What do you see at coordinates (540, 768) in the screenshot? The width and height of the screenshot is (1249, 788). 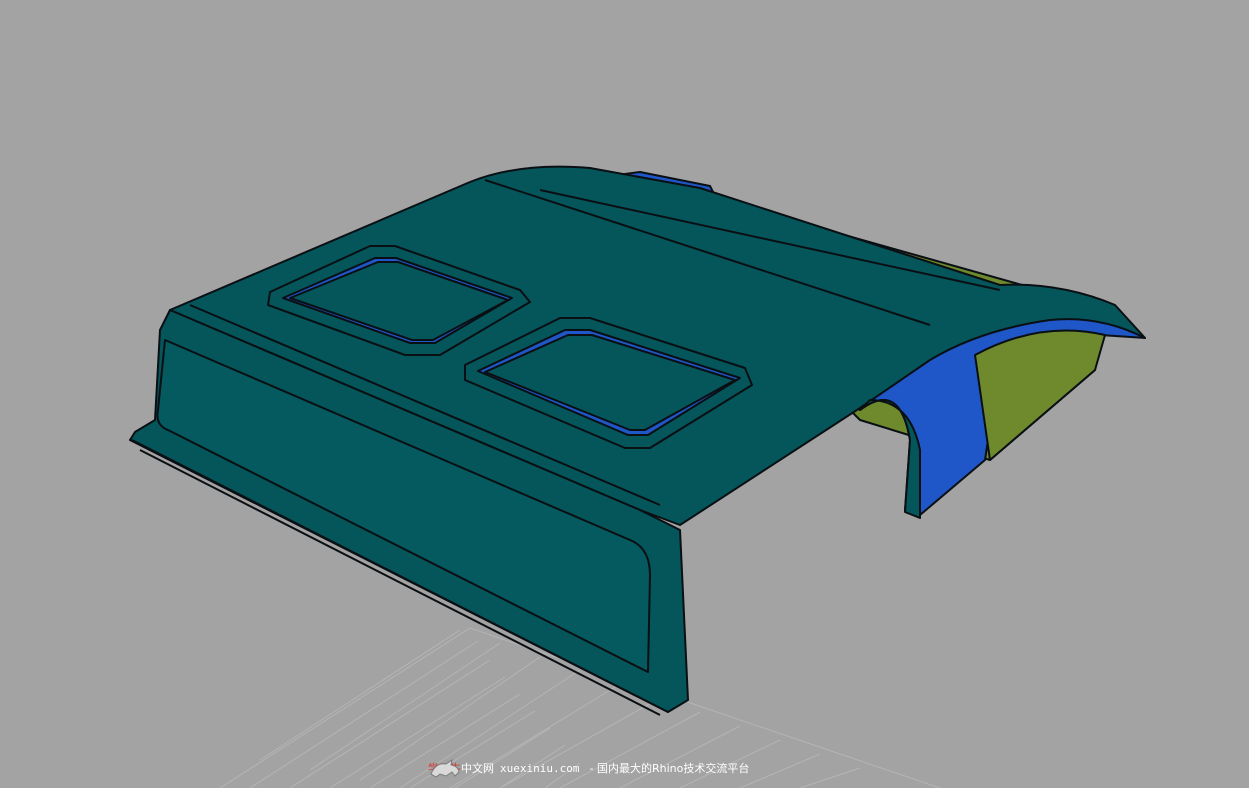 I see `watermark-url: xuexiniu.com` at bounding box center [540, 768].